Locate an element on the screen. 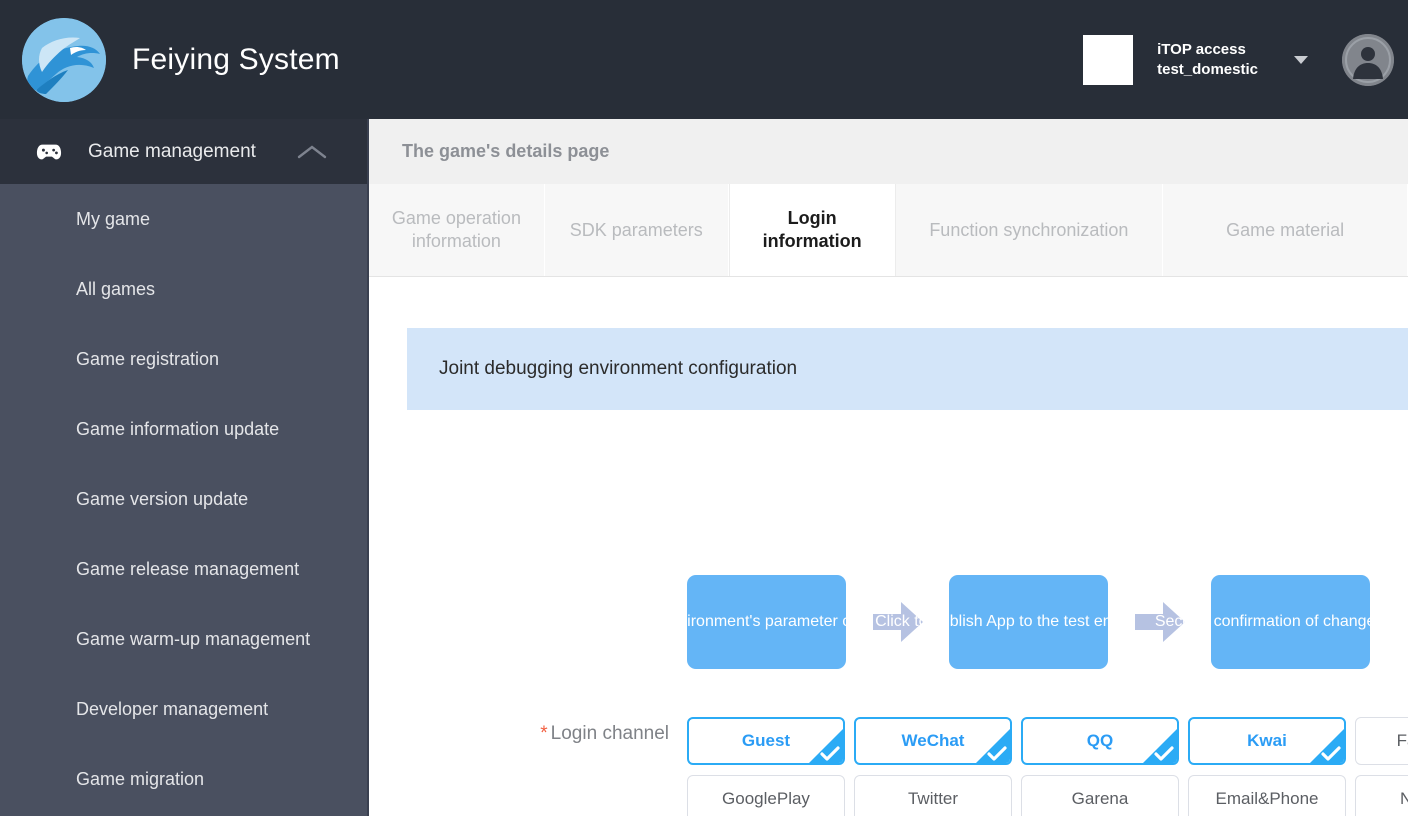  channel-option-twitter: Twitter is located at coordinates (933, 795).